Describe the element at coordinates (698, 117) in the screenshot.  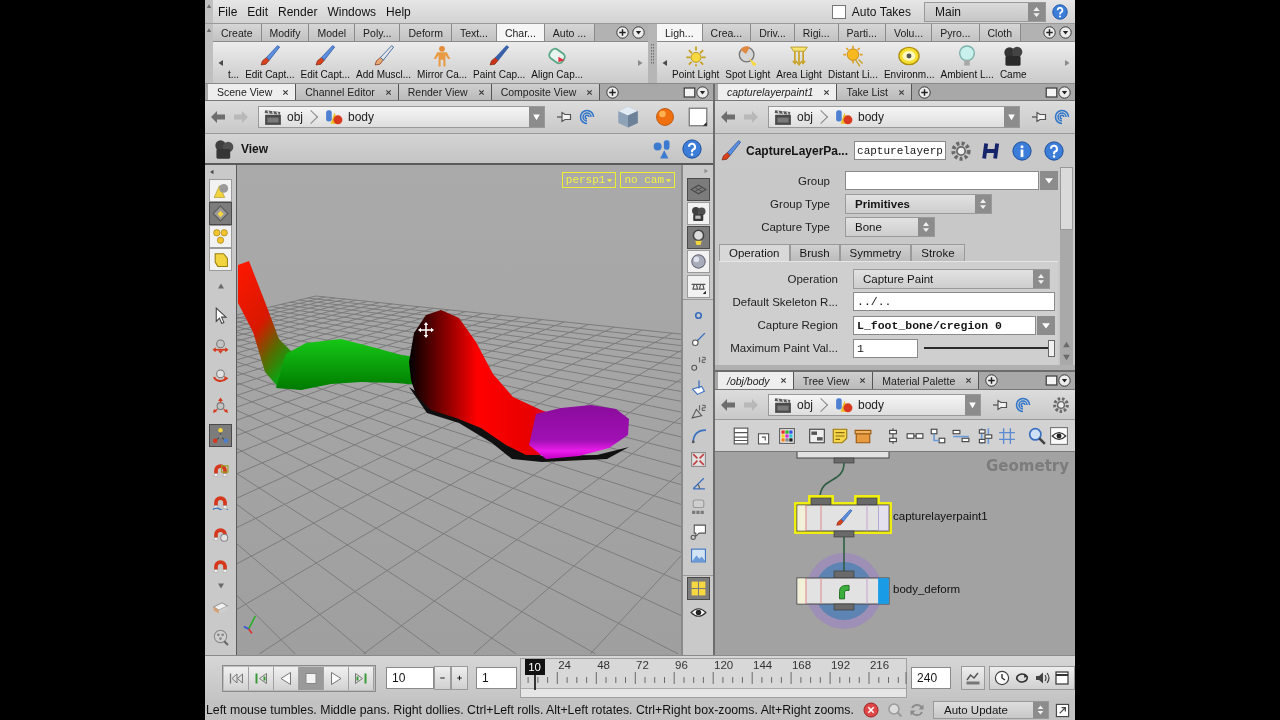
I see `square-icon` at that location.